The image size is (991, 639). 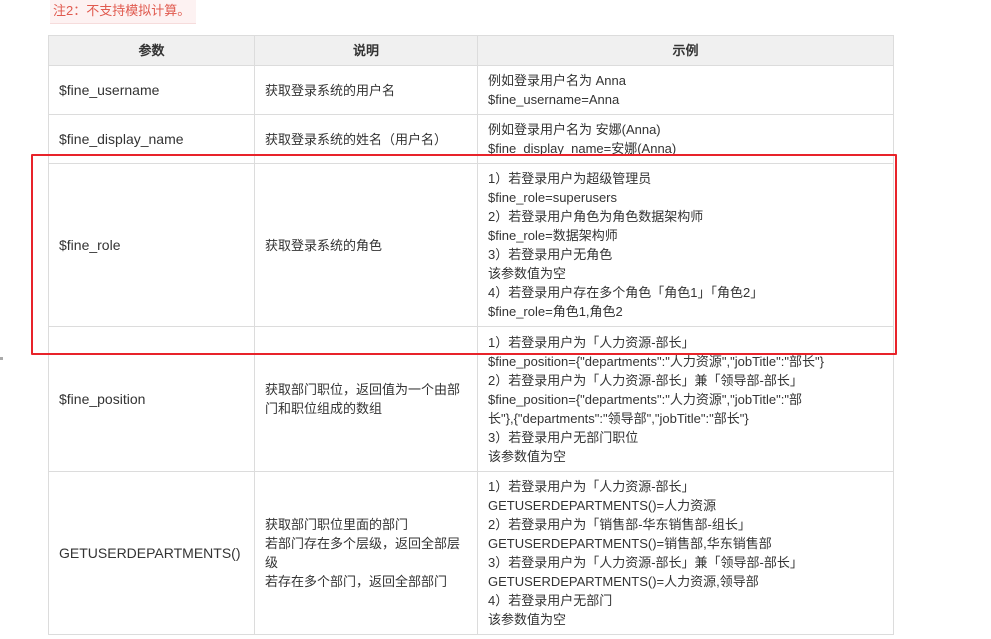 I want to click on param-cell: $fine_role, so click(x=151, y=245).